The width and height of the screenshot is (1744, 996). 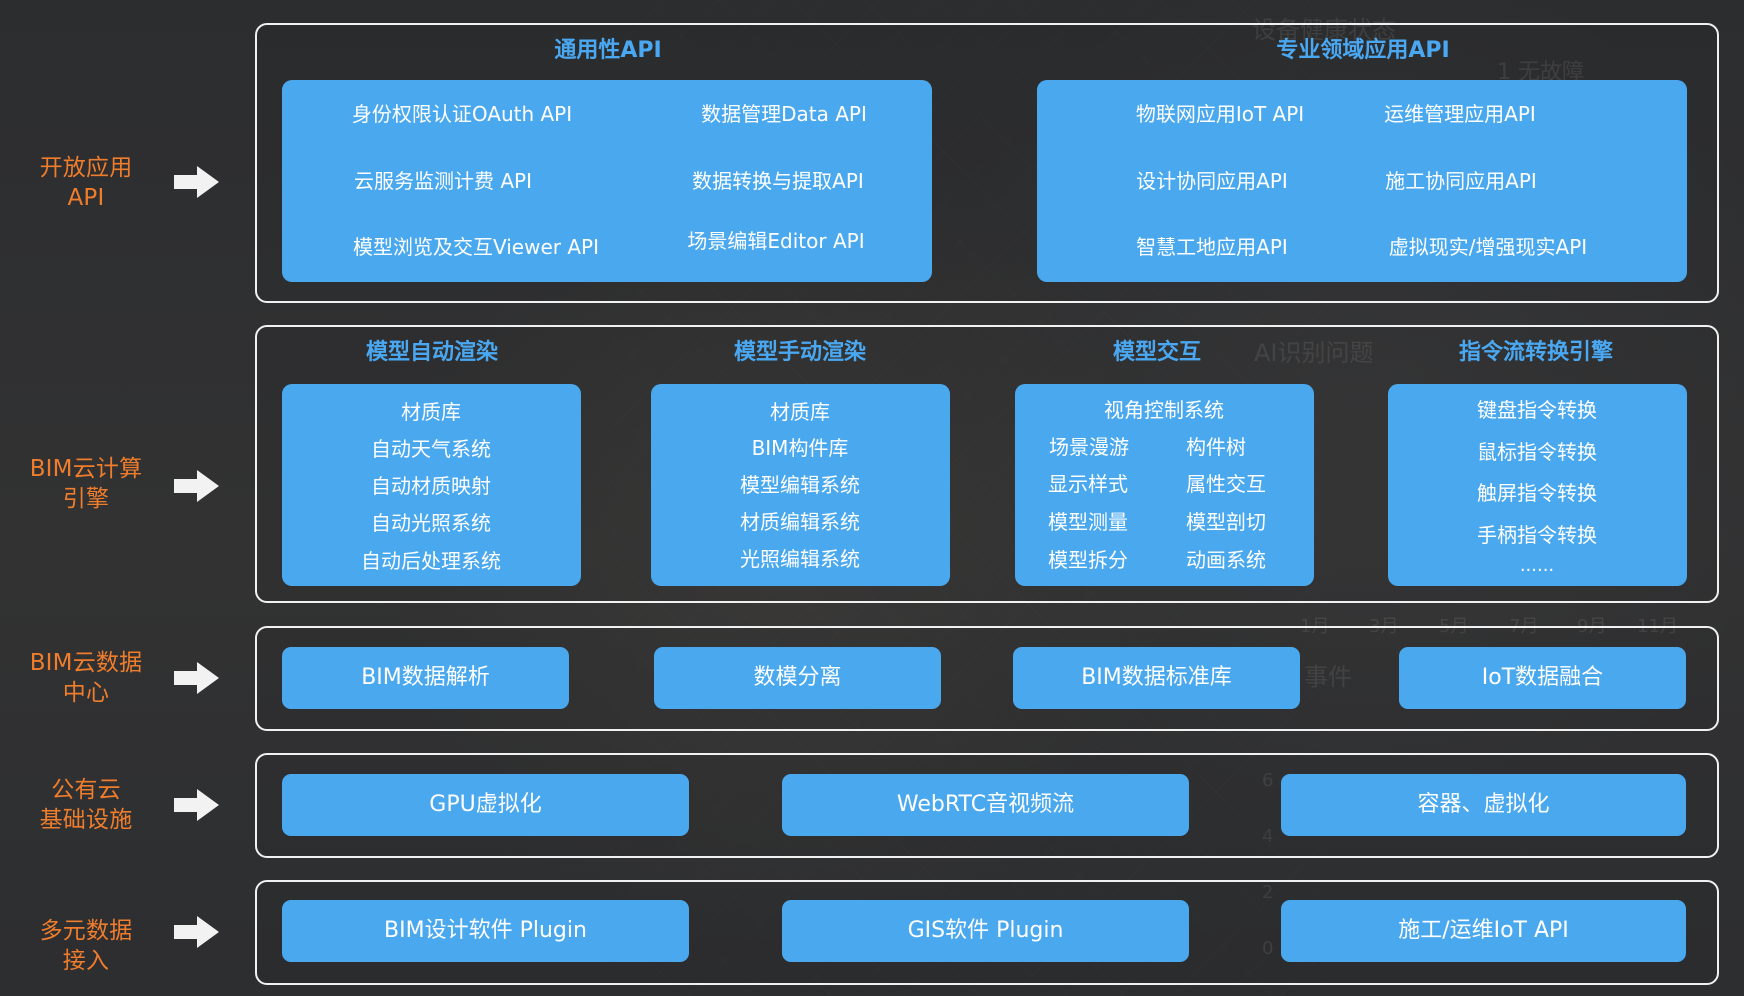 I want to click on engine-column-1-title: 模型自动渲染, so click(x=432, y=352).